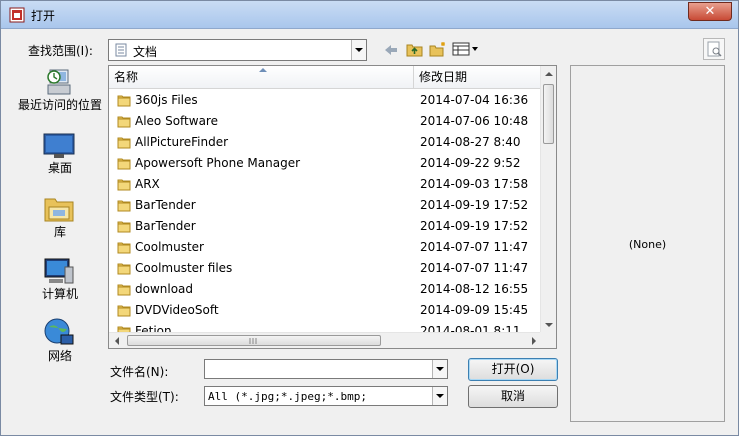 The image size is (739, 436). I want to click on list-item: Apowersoft Phone Manager 2014-09-22 9:52, so click(325, 163).